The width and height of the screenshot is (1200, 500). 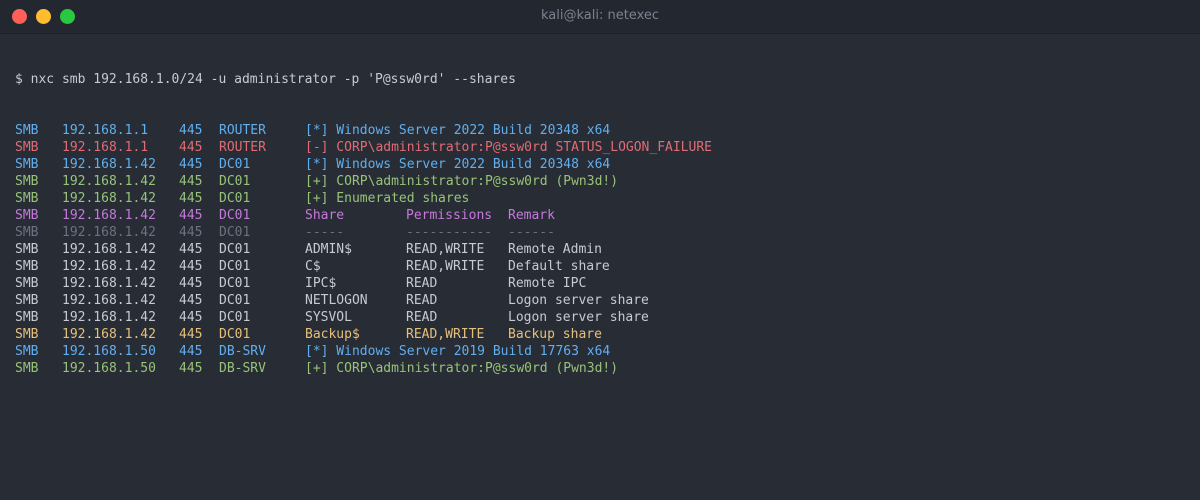 I want to click on line-share-name: SYSVOL, so click(x=328, y=317).